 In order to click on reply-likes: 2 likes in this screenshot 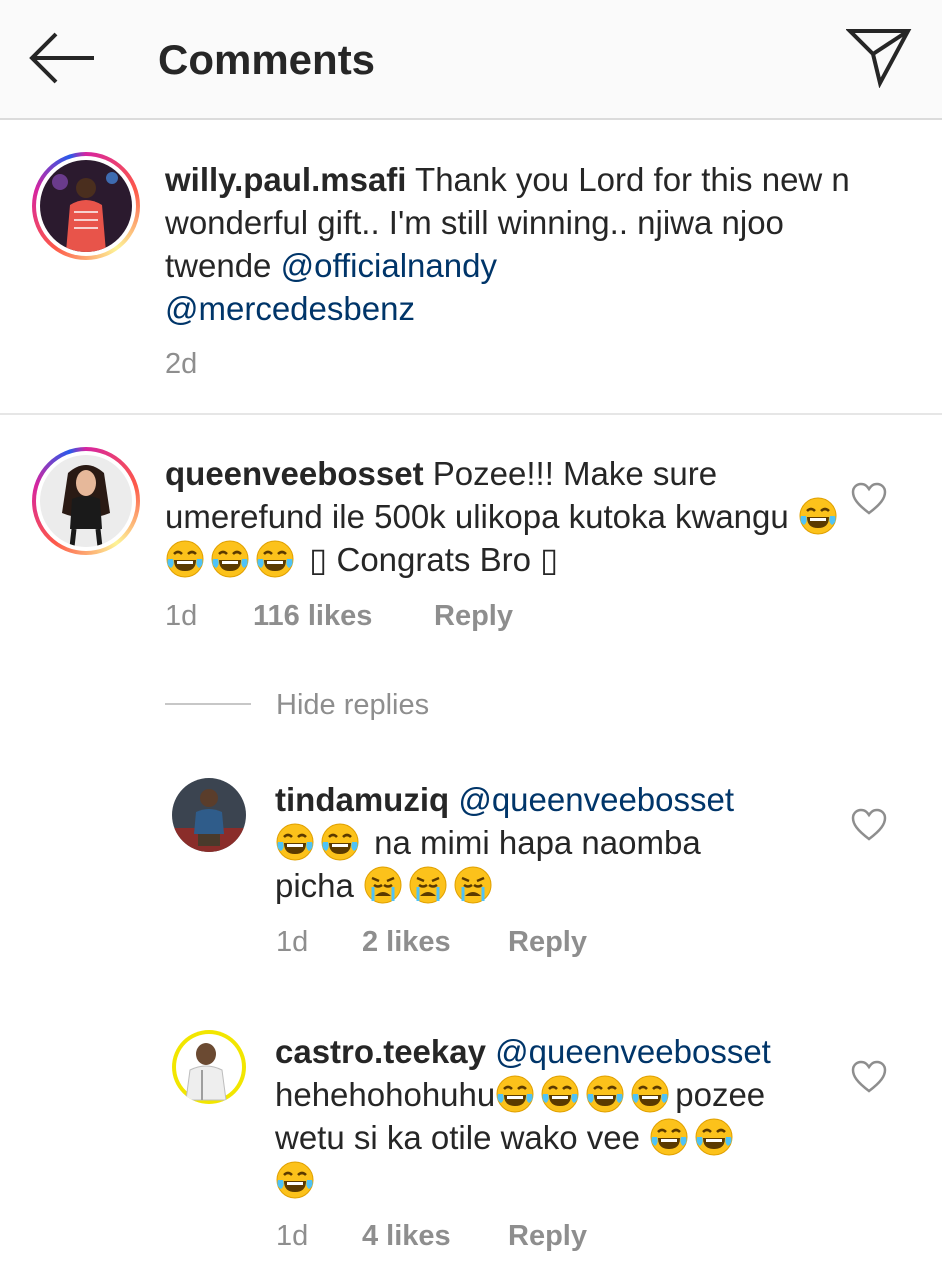, I will do `click(406, 942)`.